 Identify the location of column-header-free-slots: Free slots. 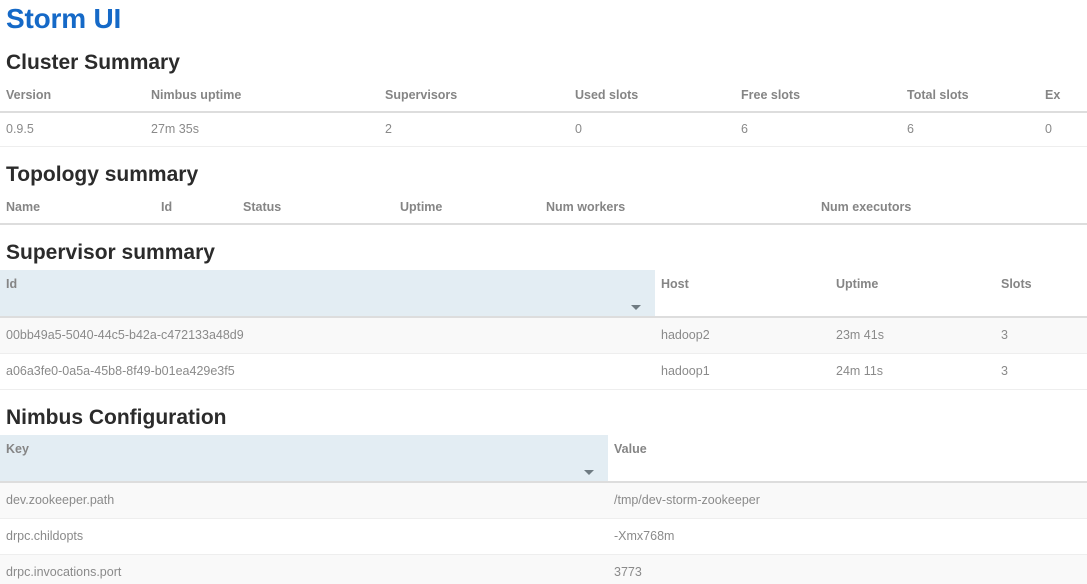
(818, 96).